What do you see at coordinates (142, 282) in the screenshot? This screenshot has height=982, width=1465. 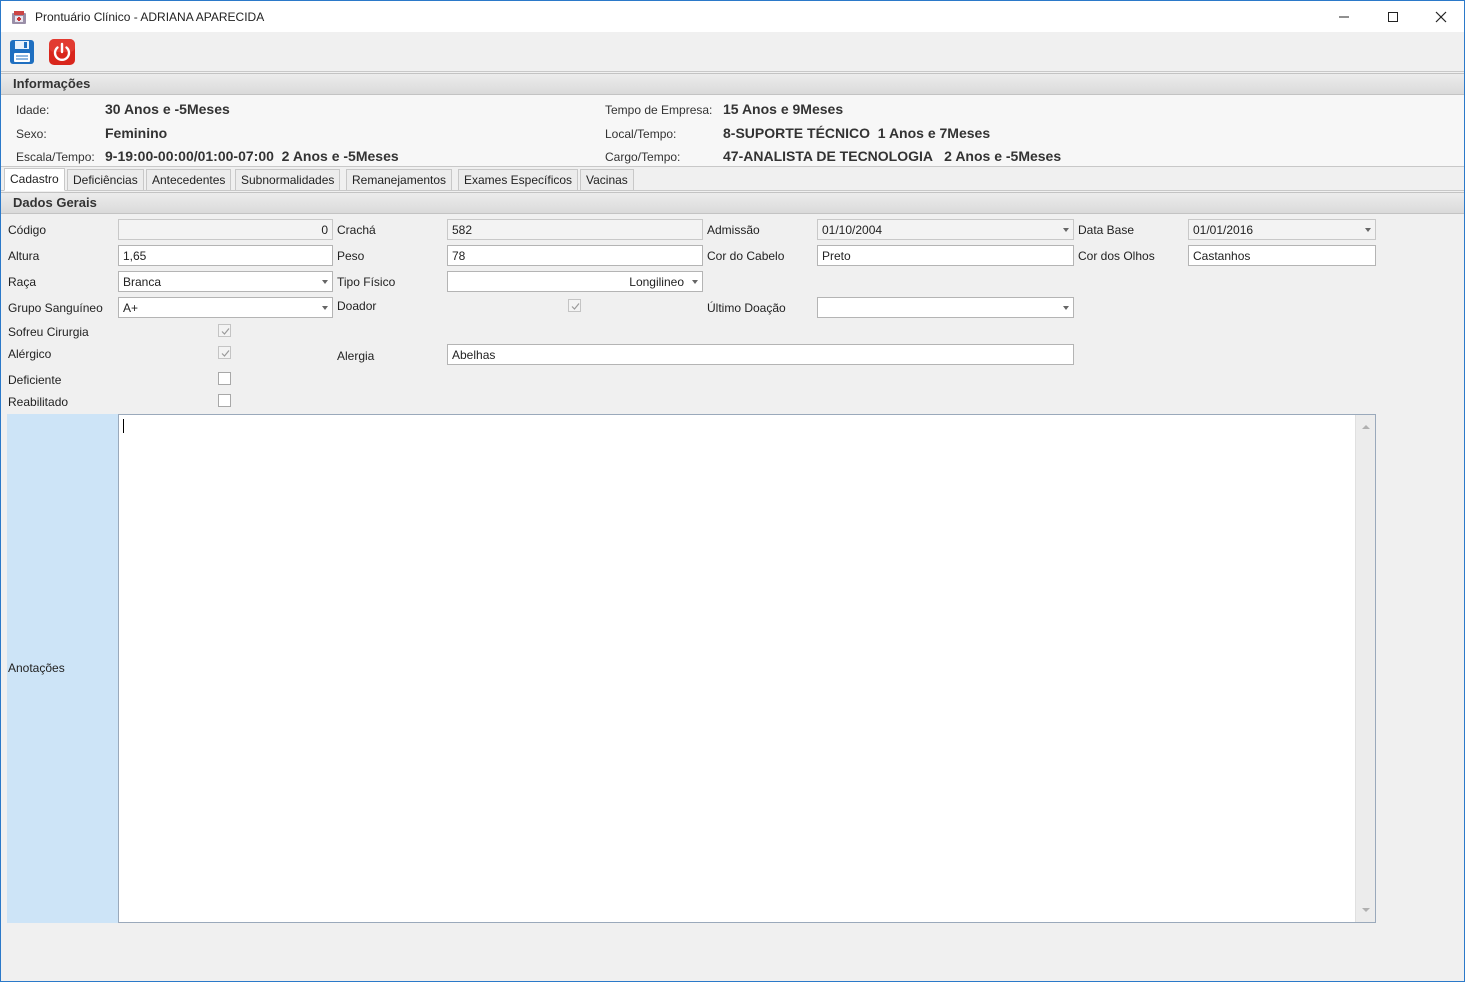 I see `raca-value: Branca` at bounding box center [142, 282].